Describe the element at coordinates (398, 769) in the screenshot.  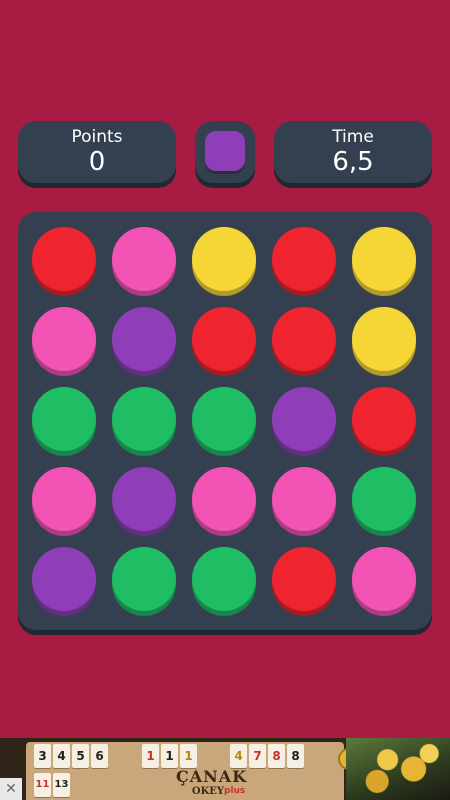
I see `gold-coins-image` at that location.